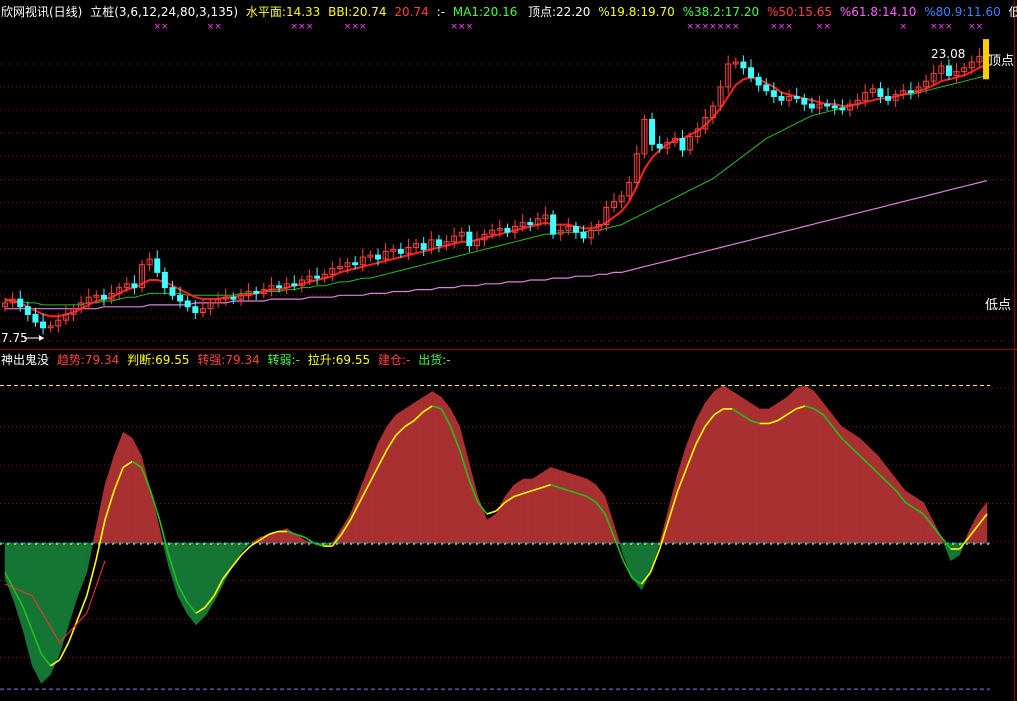  Describe the element at coordinates (998, 305) in the screenshot. I see `low-point-label: 低点` at that location.